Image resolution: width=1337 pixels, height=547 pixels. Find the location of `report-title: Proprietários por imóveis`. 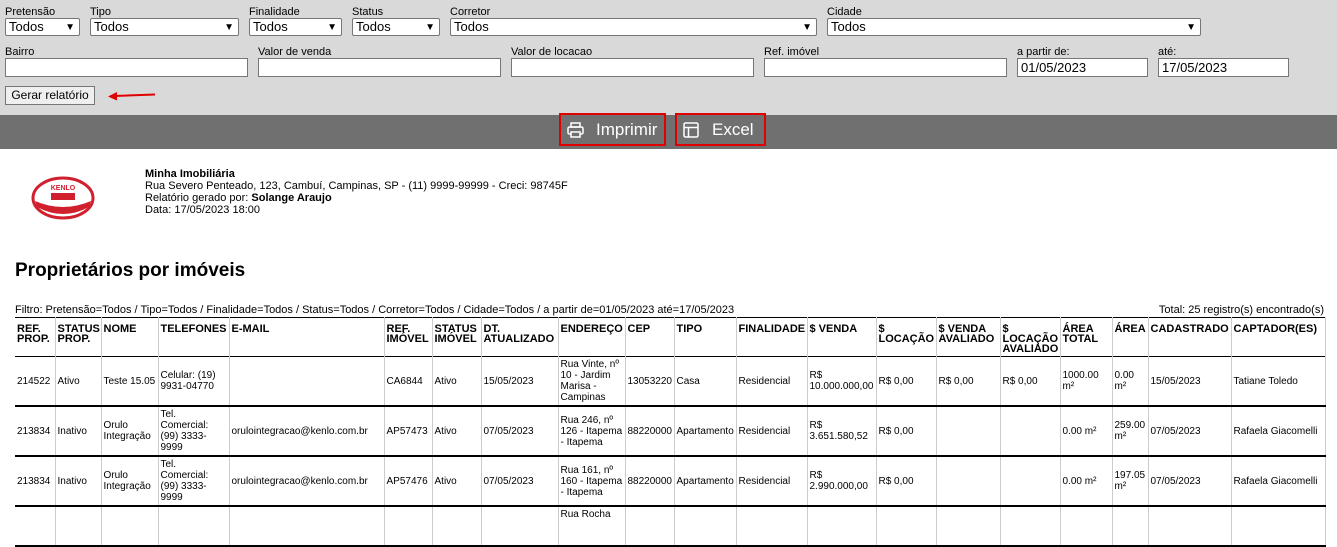

report-title: Proprietários por imóveis is located at coordinates (130, 270).